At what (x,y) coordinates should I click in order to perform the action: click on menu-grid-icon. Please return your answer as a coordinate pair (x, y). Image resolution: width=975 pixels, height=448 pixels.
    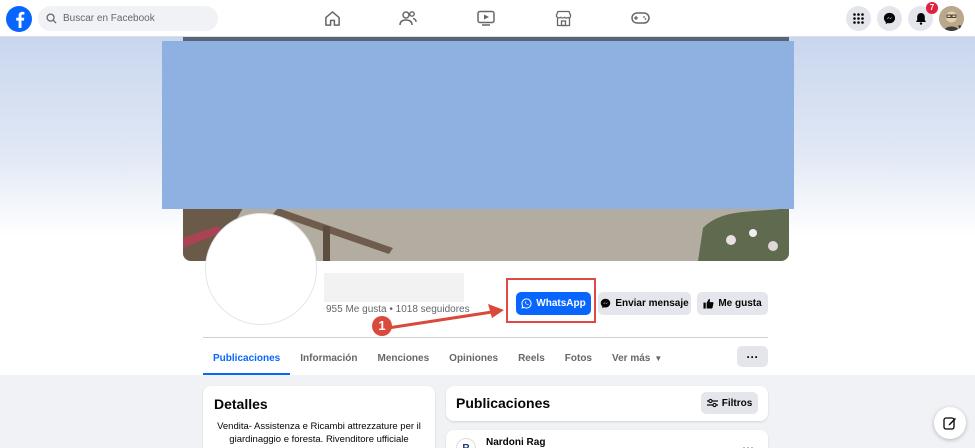
    Looking at the image, I should click on (858, 18).